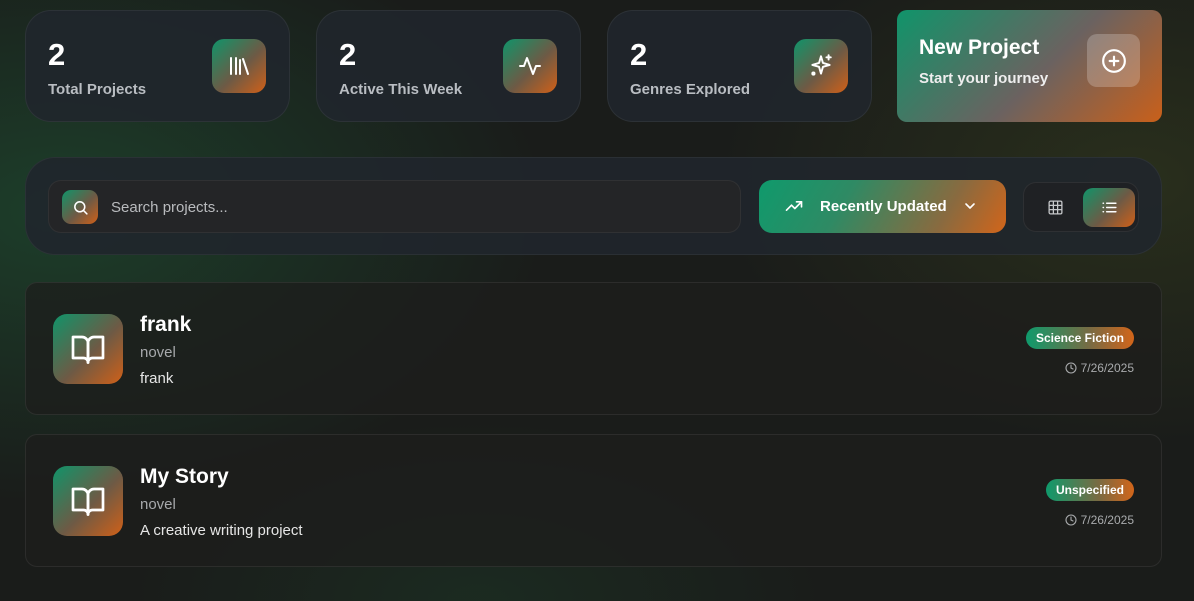 This screenshot has height=601, width=1194. Describe the element at coordinates (821, 66) in the screenshot. I see `sparkles-icon` at that location.